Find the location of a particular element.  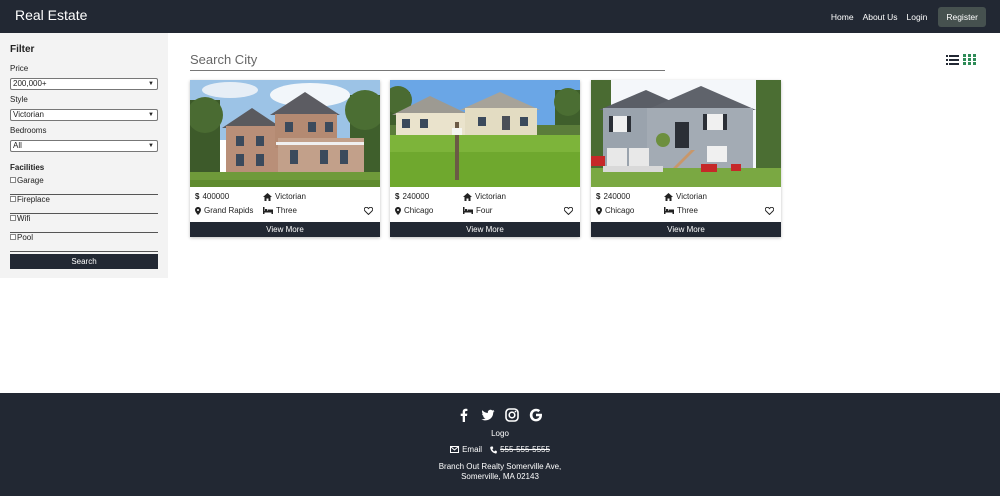

fireplace-checkbox is located at coordinates (13, 199).